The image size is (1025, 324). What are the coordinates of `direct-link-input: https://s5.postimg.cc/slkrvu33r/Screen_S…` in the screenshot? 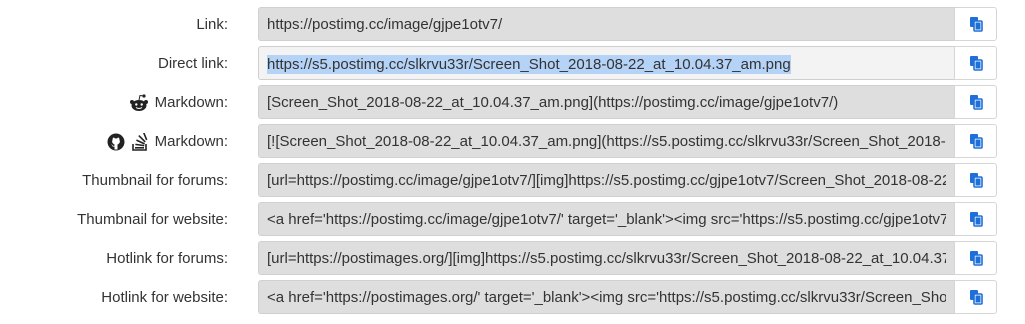 It's located at (529, 64).